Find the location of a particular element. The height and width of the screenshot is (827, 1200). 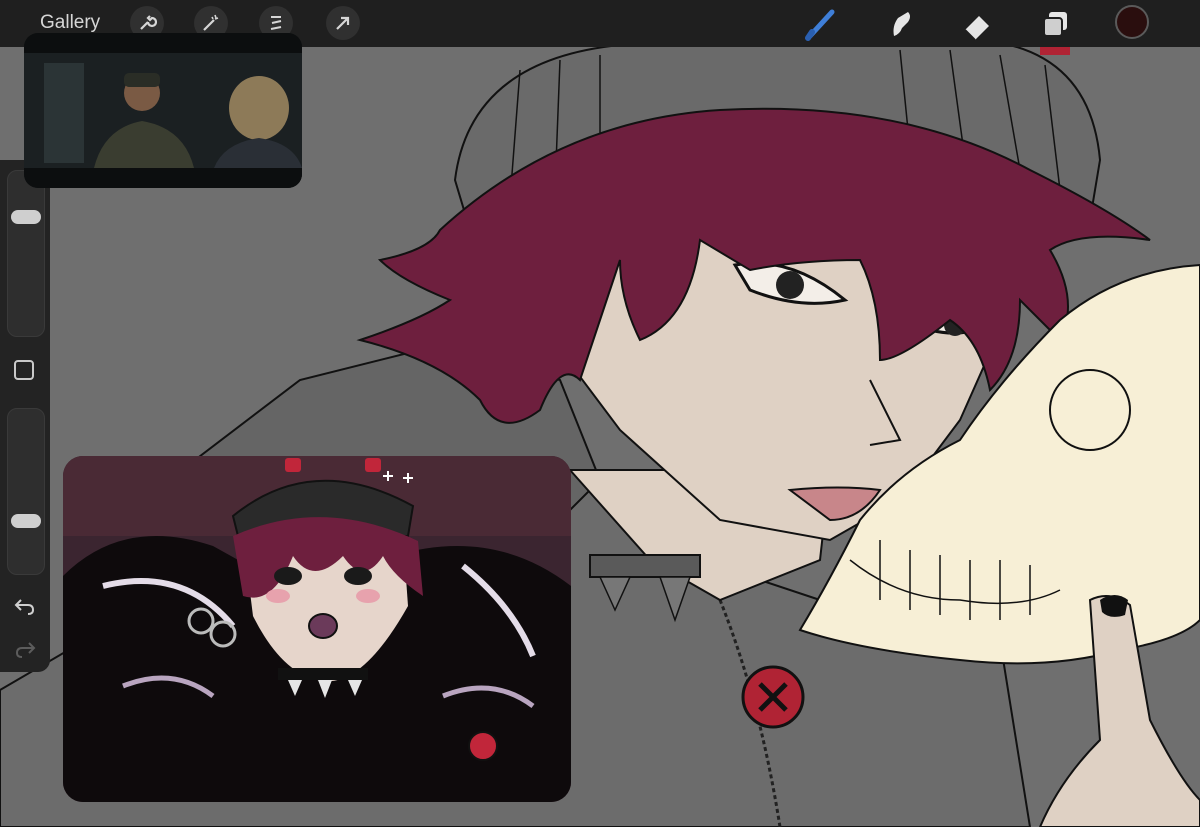

eraser-icon is located at coordinates (977, 24).